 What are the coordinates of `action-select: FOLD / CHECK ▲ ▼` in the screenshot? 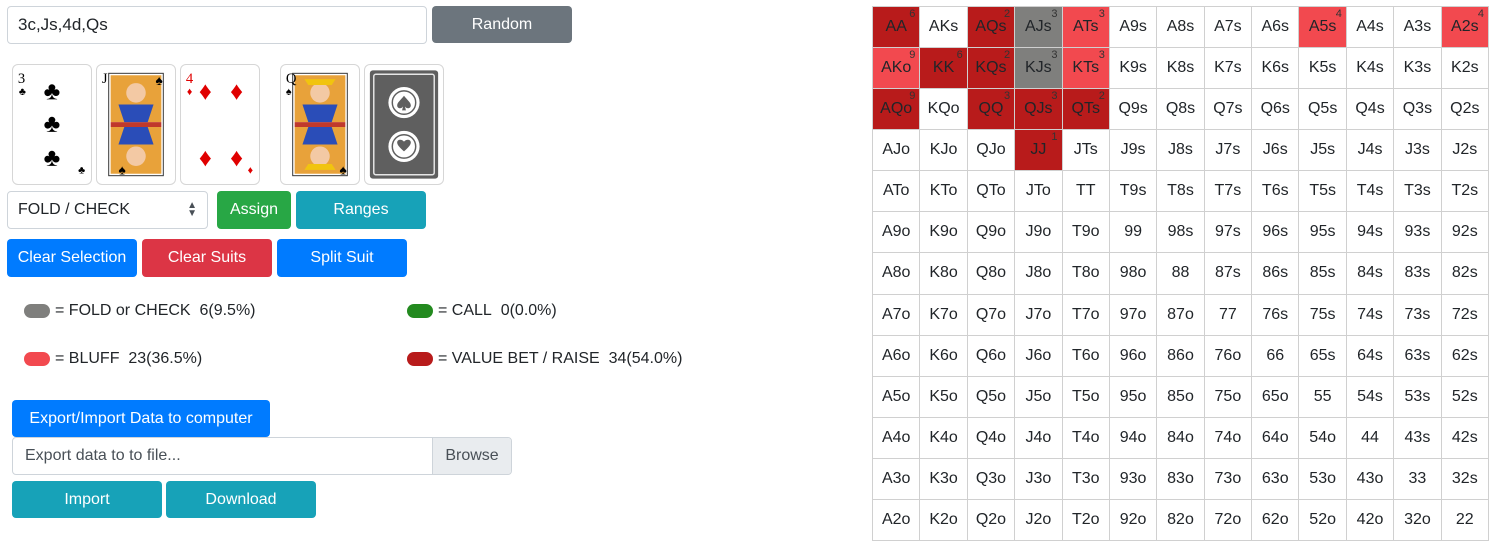 It's located at (107, 210).